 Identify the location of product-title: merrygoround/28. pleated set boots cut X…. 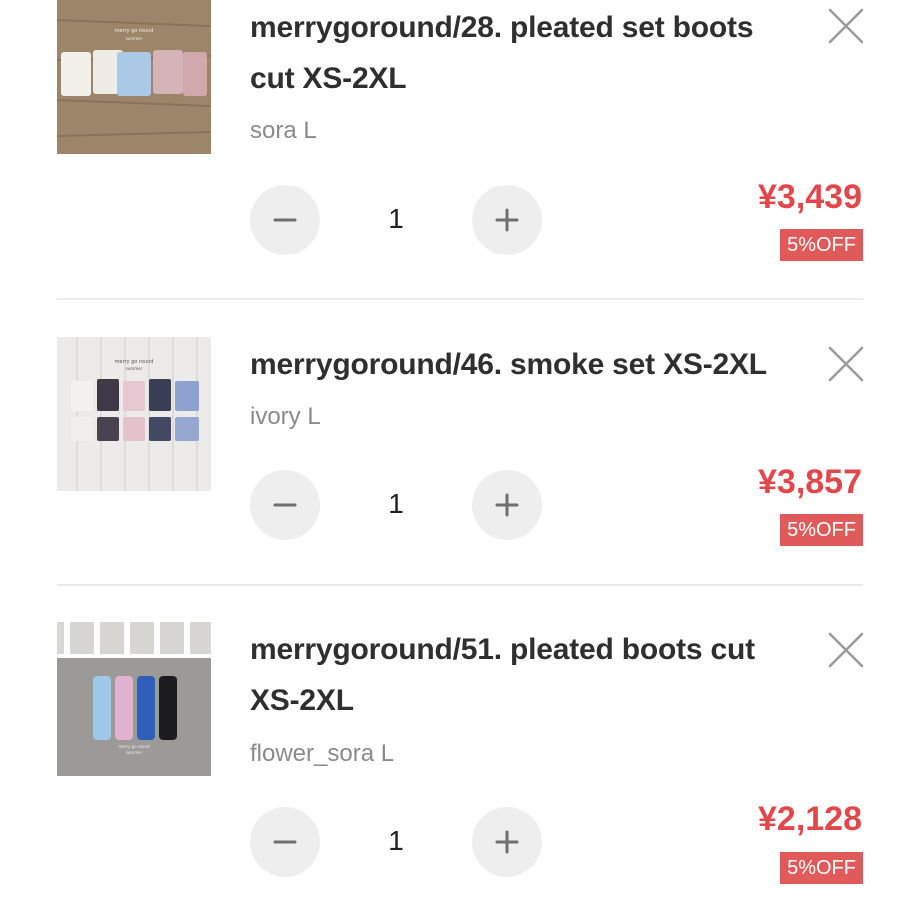
(530, 53).